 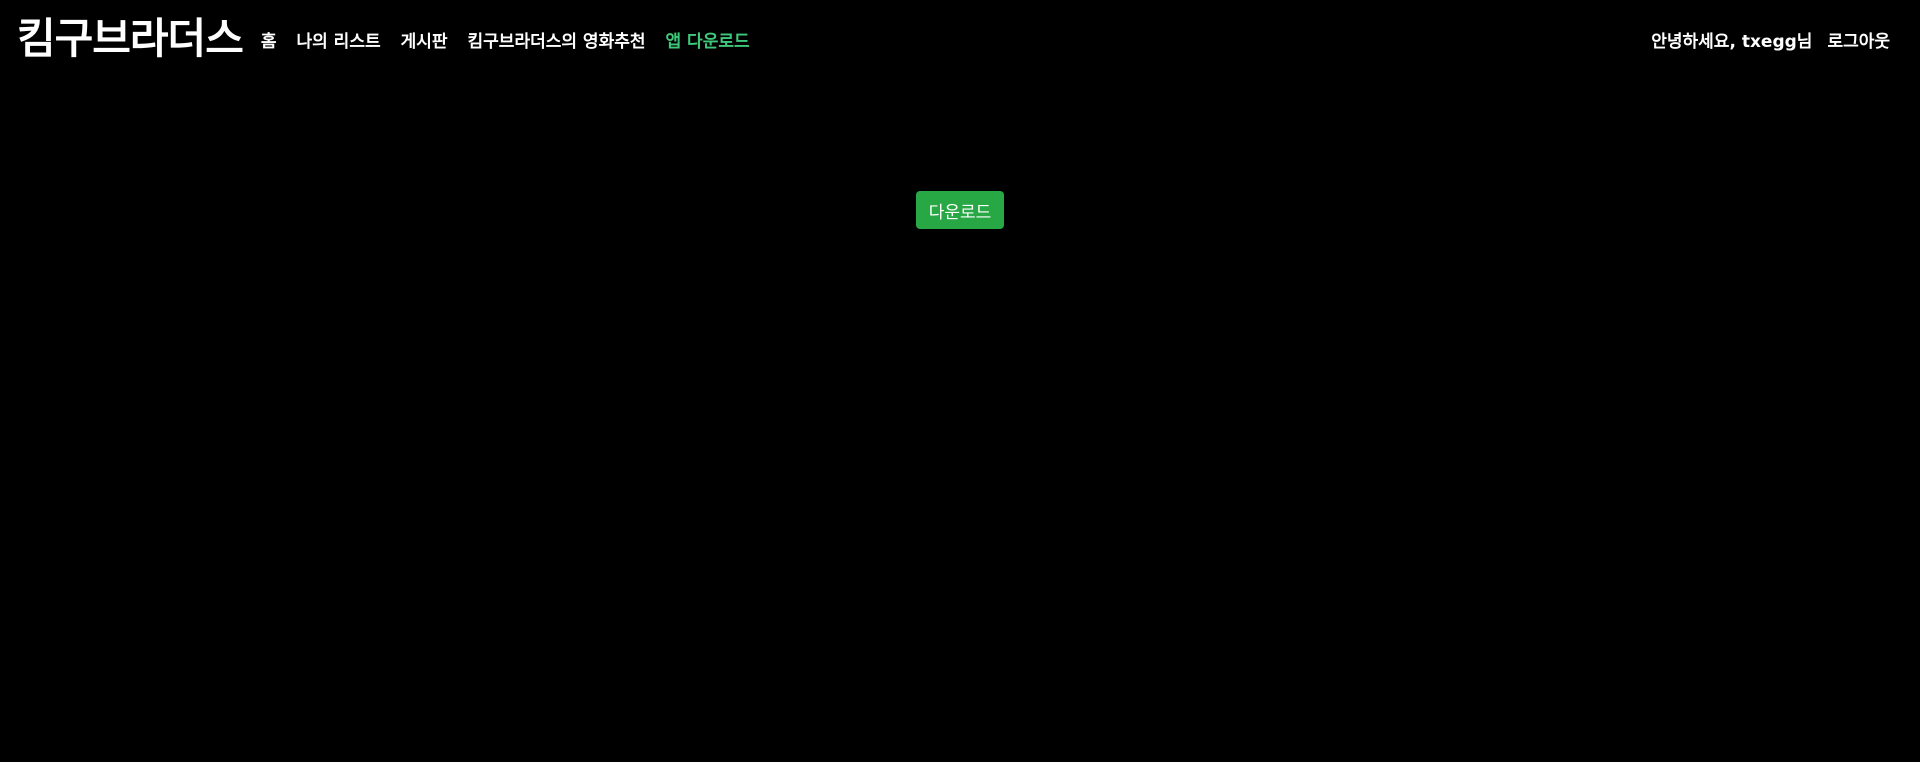 I want to click on user-greeting: 안녕하세요, txegg님, so click(x=1732, y=41).